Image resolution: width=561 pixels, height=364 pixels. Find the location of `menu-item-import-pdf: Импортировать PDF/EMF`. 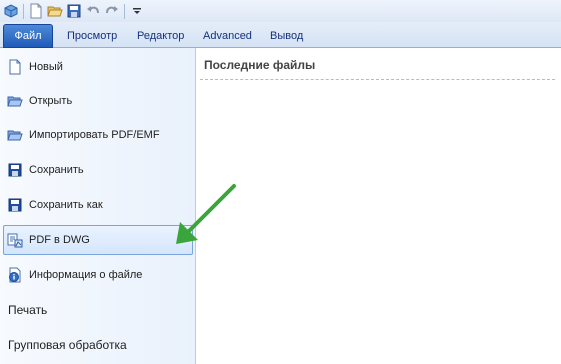

menu-item-import-pdf: Импортировать PDF/EMF is located at coordinates (98, 135).